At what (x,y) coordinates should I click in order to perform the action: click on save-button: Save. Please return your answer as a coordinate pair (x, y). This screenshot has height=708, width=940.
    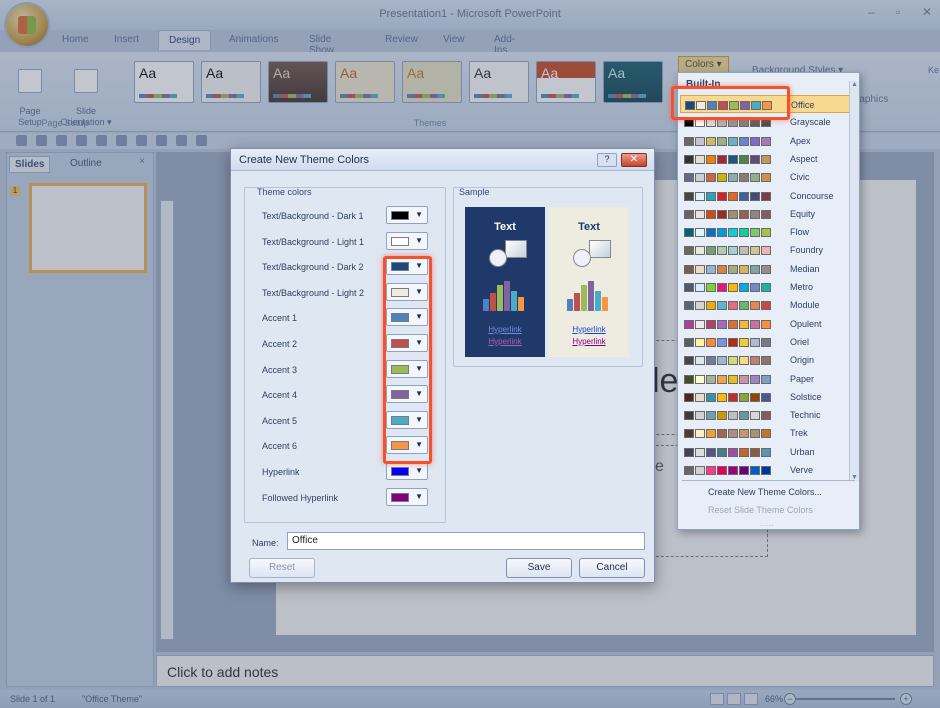
    Looking at the image, I should click on (539, 568).